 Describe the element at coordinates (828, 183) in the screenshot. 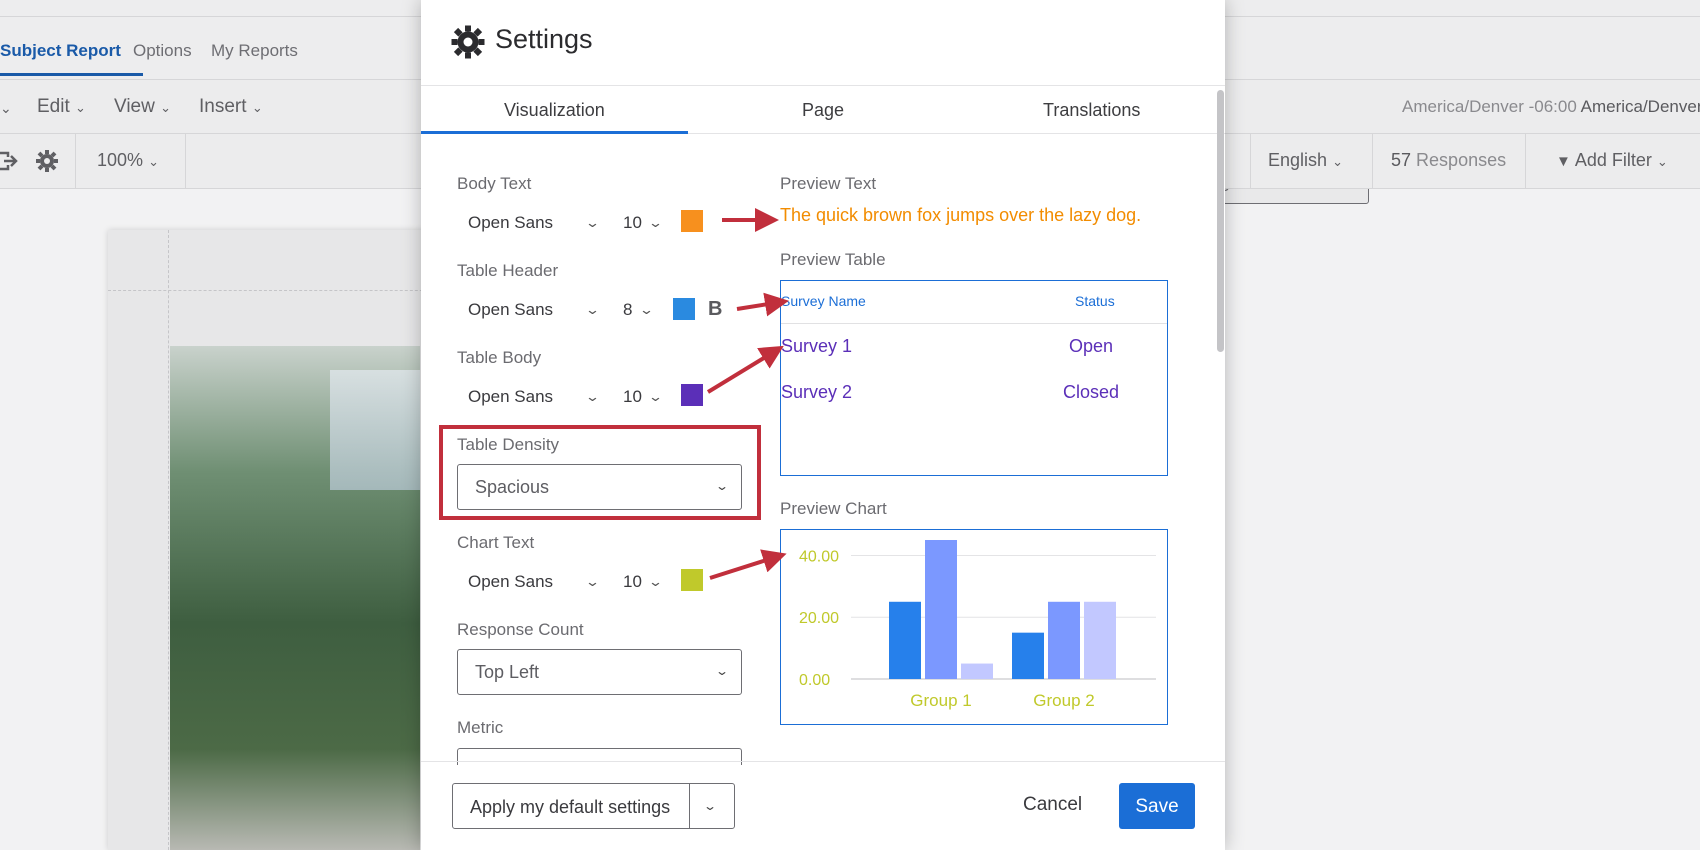

I see `preview-text-label: Preview Text` at that location.